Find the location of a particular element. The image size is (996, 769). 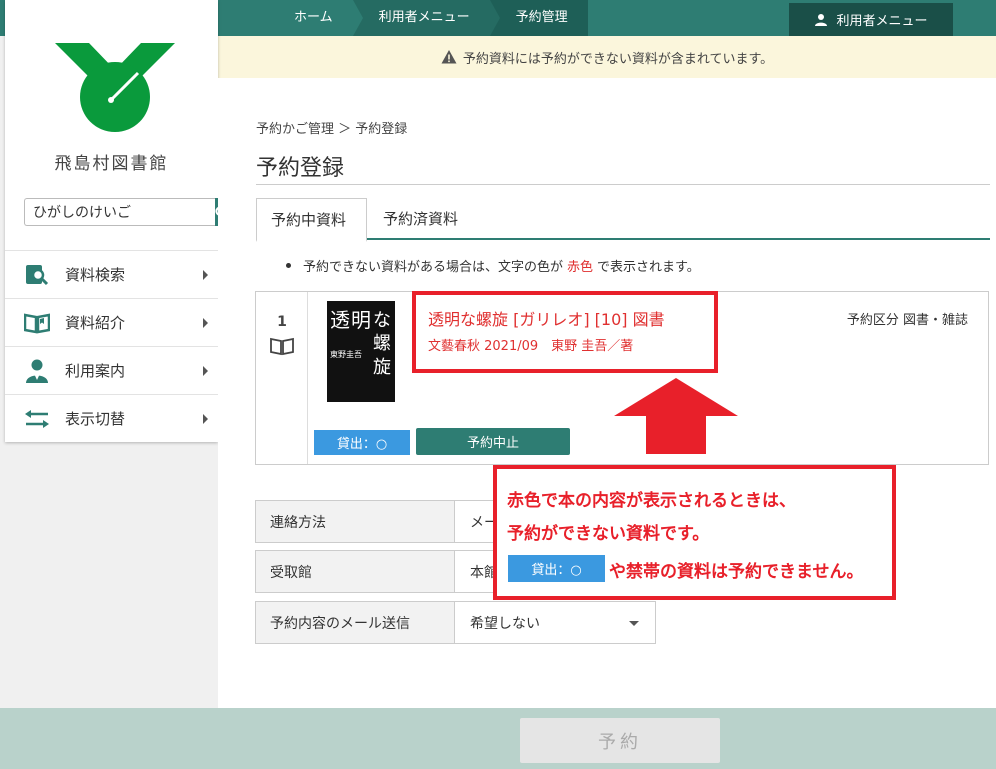

sidebar-item-guide: 利用案内 is located at coordinates (111, 370).